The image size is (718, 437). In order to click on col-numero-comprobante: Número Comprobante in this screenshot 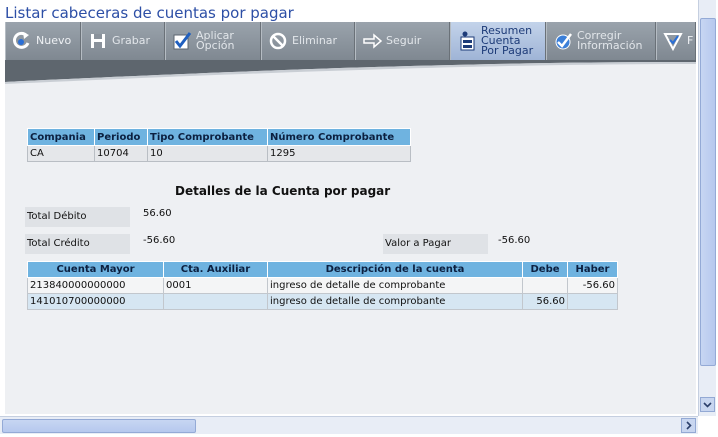, I will do `click(339, 137)`.